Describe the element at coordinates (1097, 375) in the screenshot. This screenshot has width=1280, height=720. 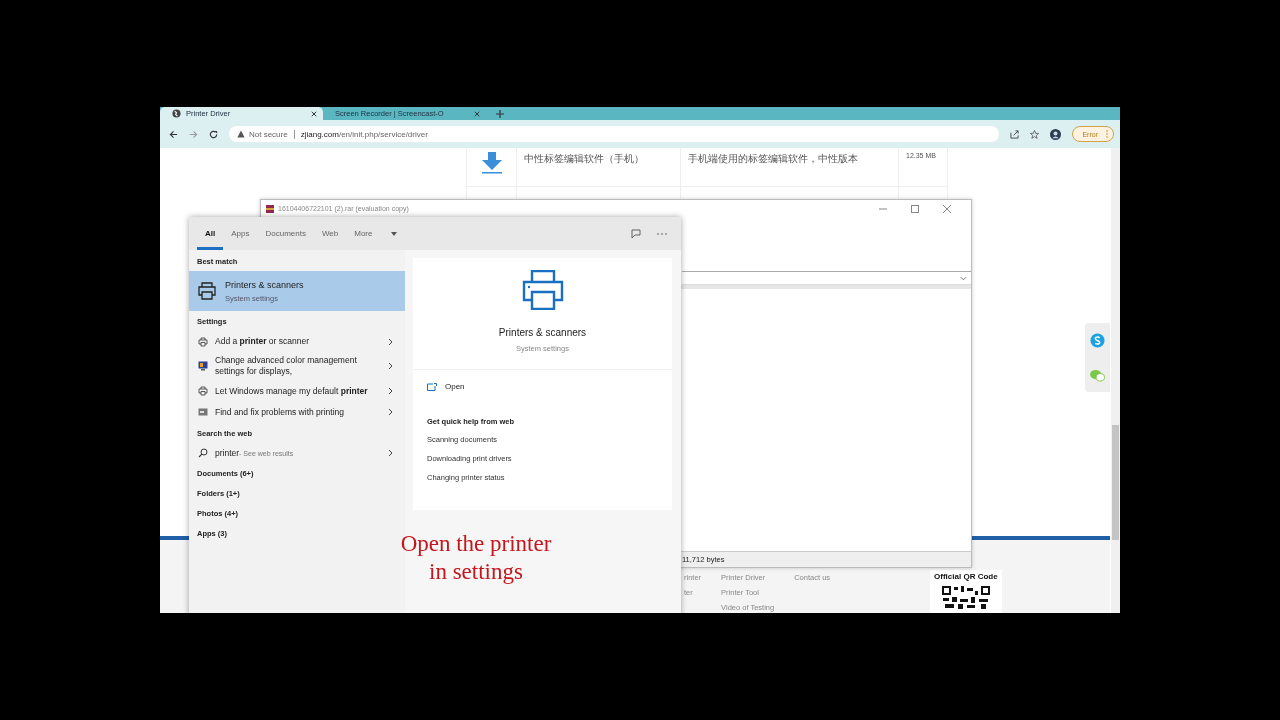
I see `chat-bubbles-icon` at that location.